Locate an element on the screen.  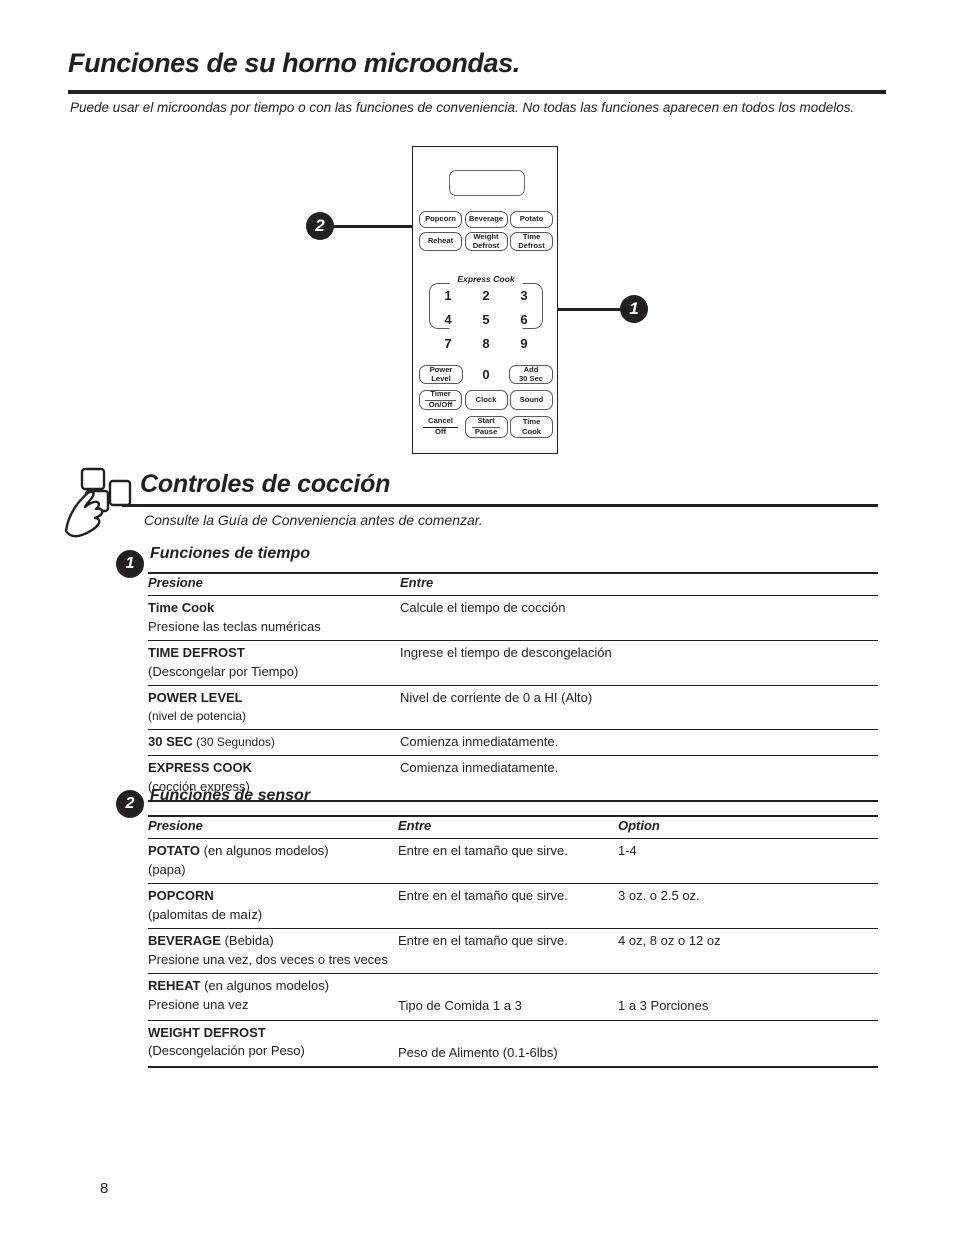
key-9: 9 is located at coordinates (524, 343).